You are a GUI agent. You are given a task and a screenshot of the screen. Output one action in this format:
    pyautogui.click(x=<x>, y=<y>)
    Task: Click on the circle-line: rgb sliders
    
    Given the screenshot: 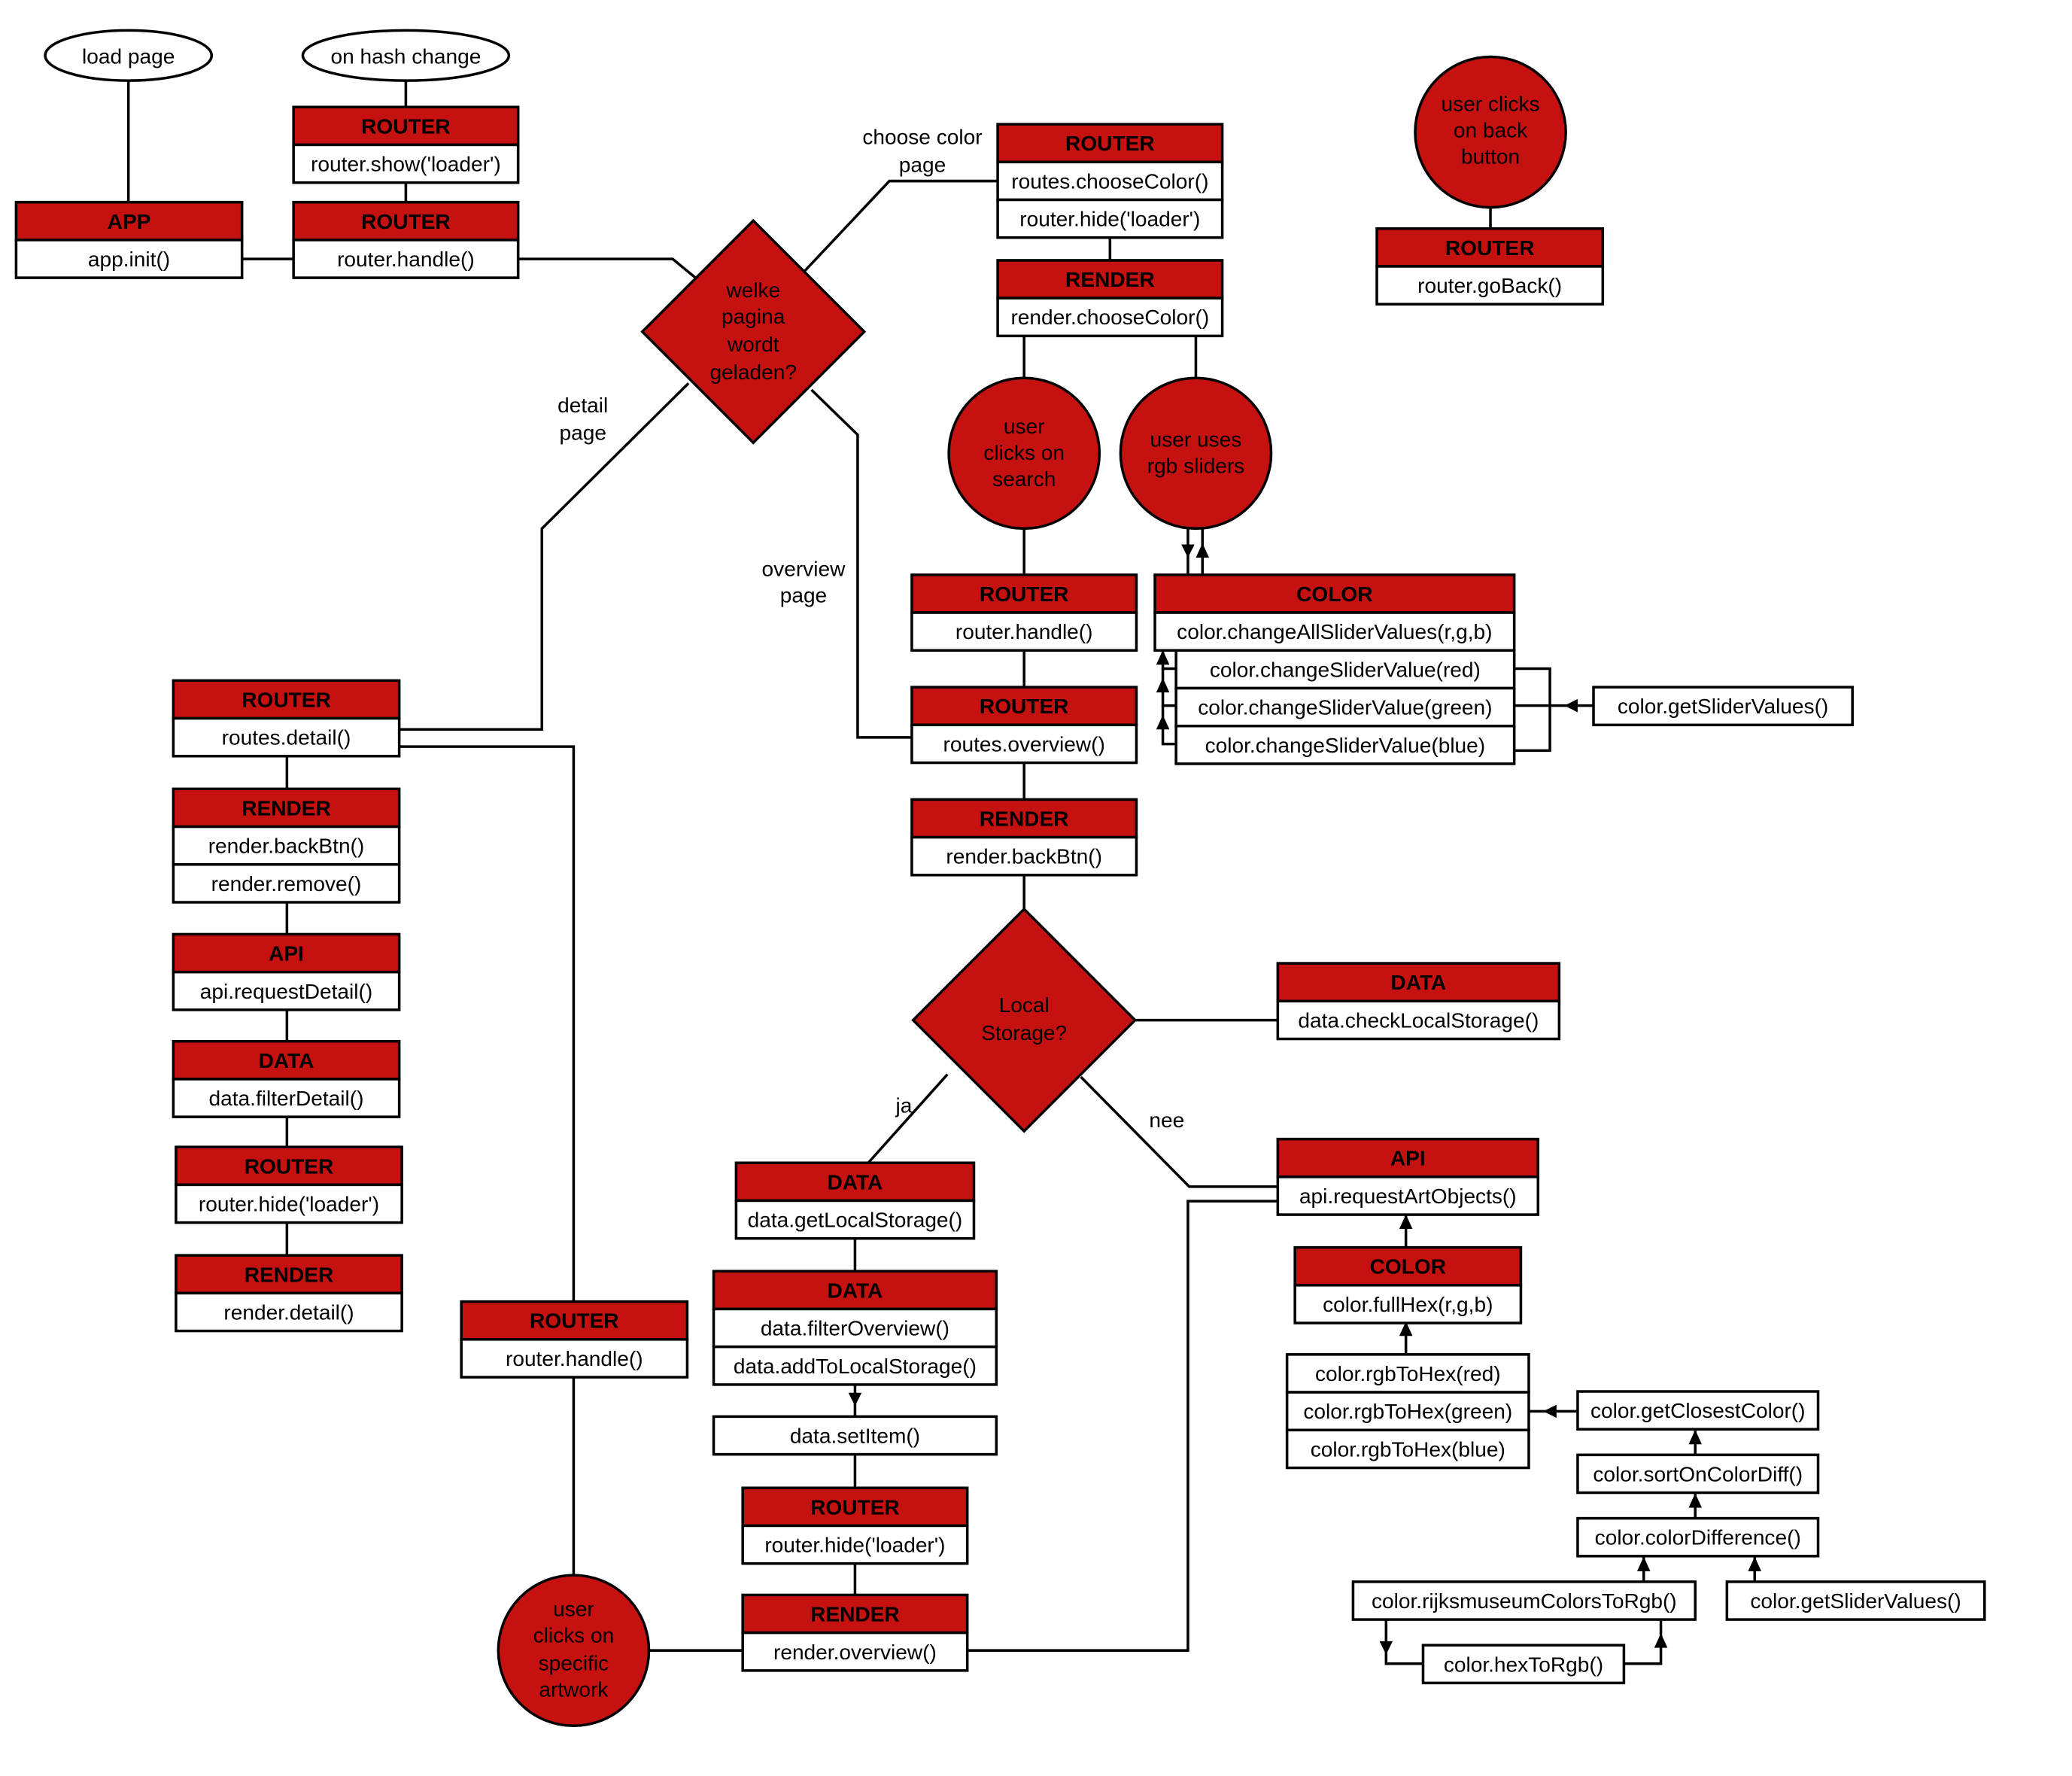 What is the action you would take?
    pyautogui.click(x=1196, y=466)
    